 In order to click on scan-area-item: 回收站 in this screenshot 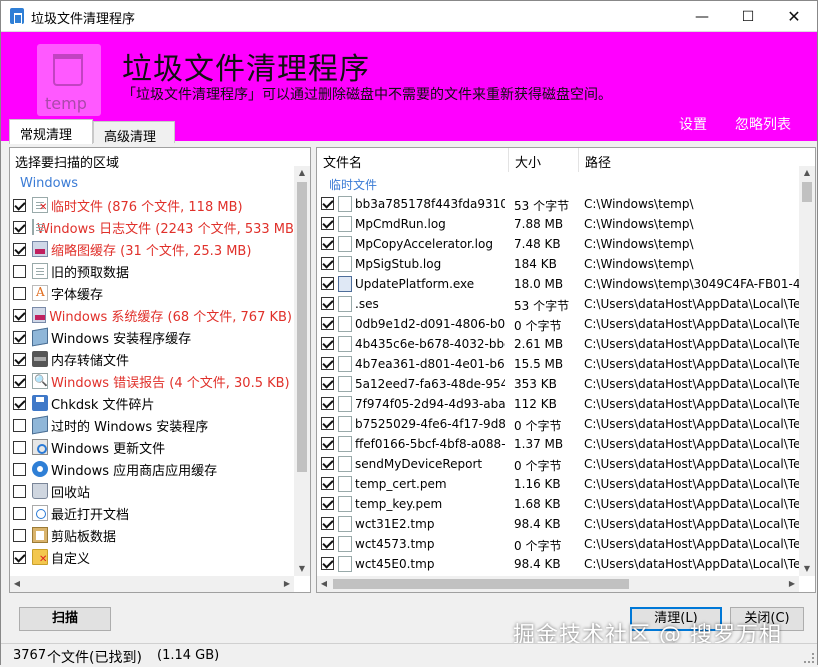, I will do `click(151, 491)`.